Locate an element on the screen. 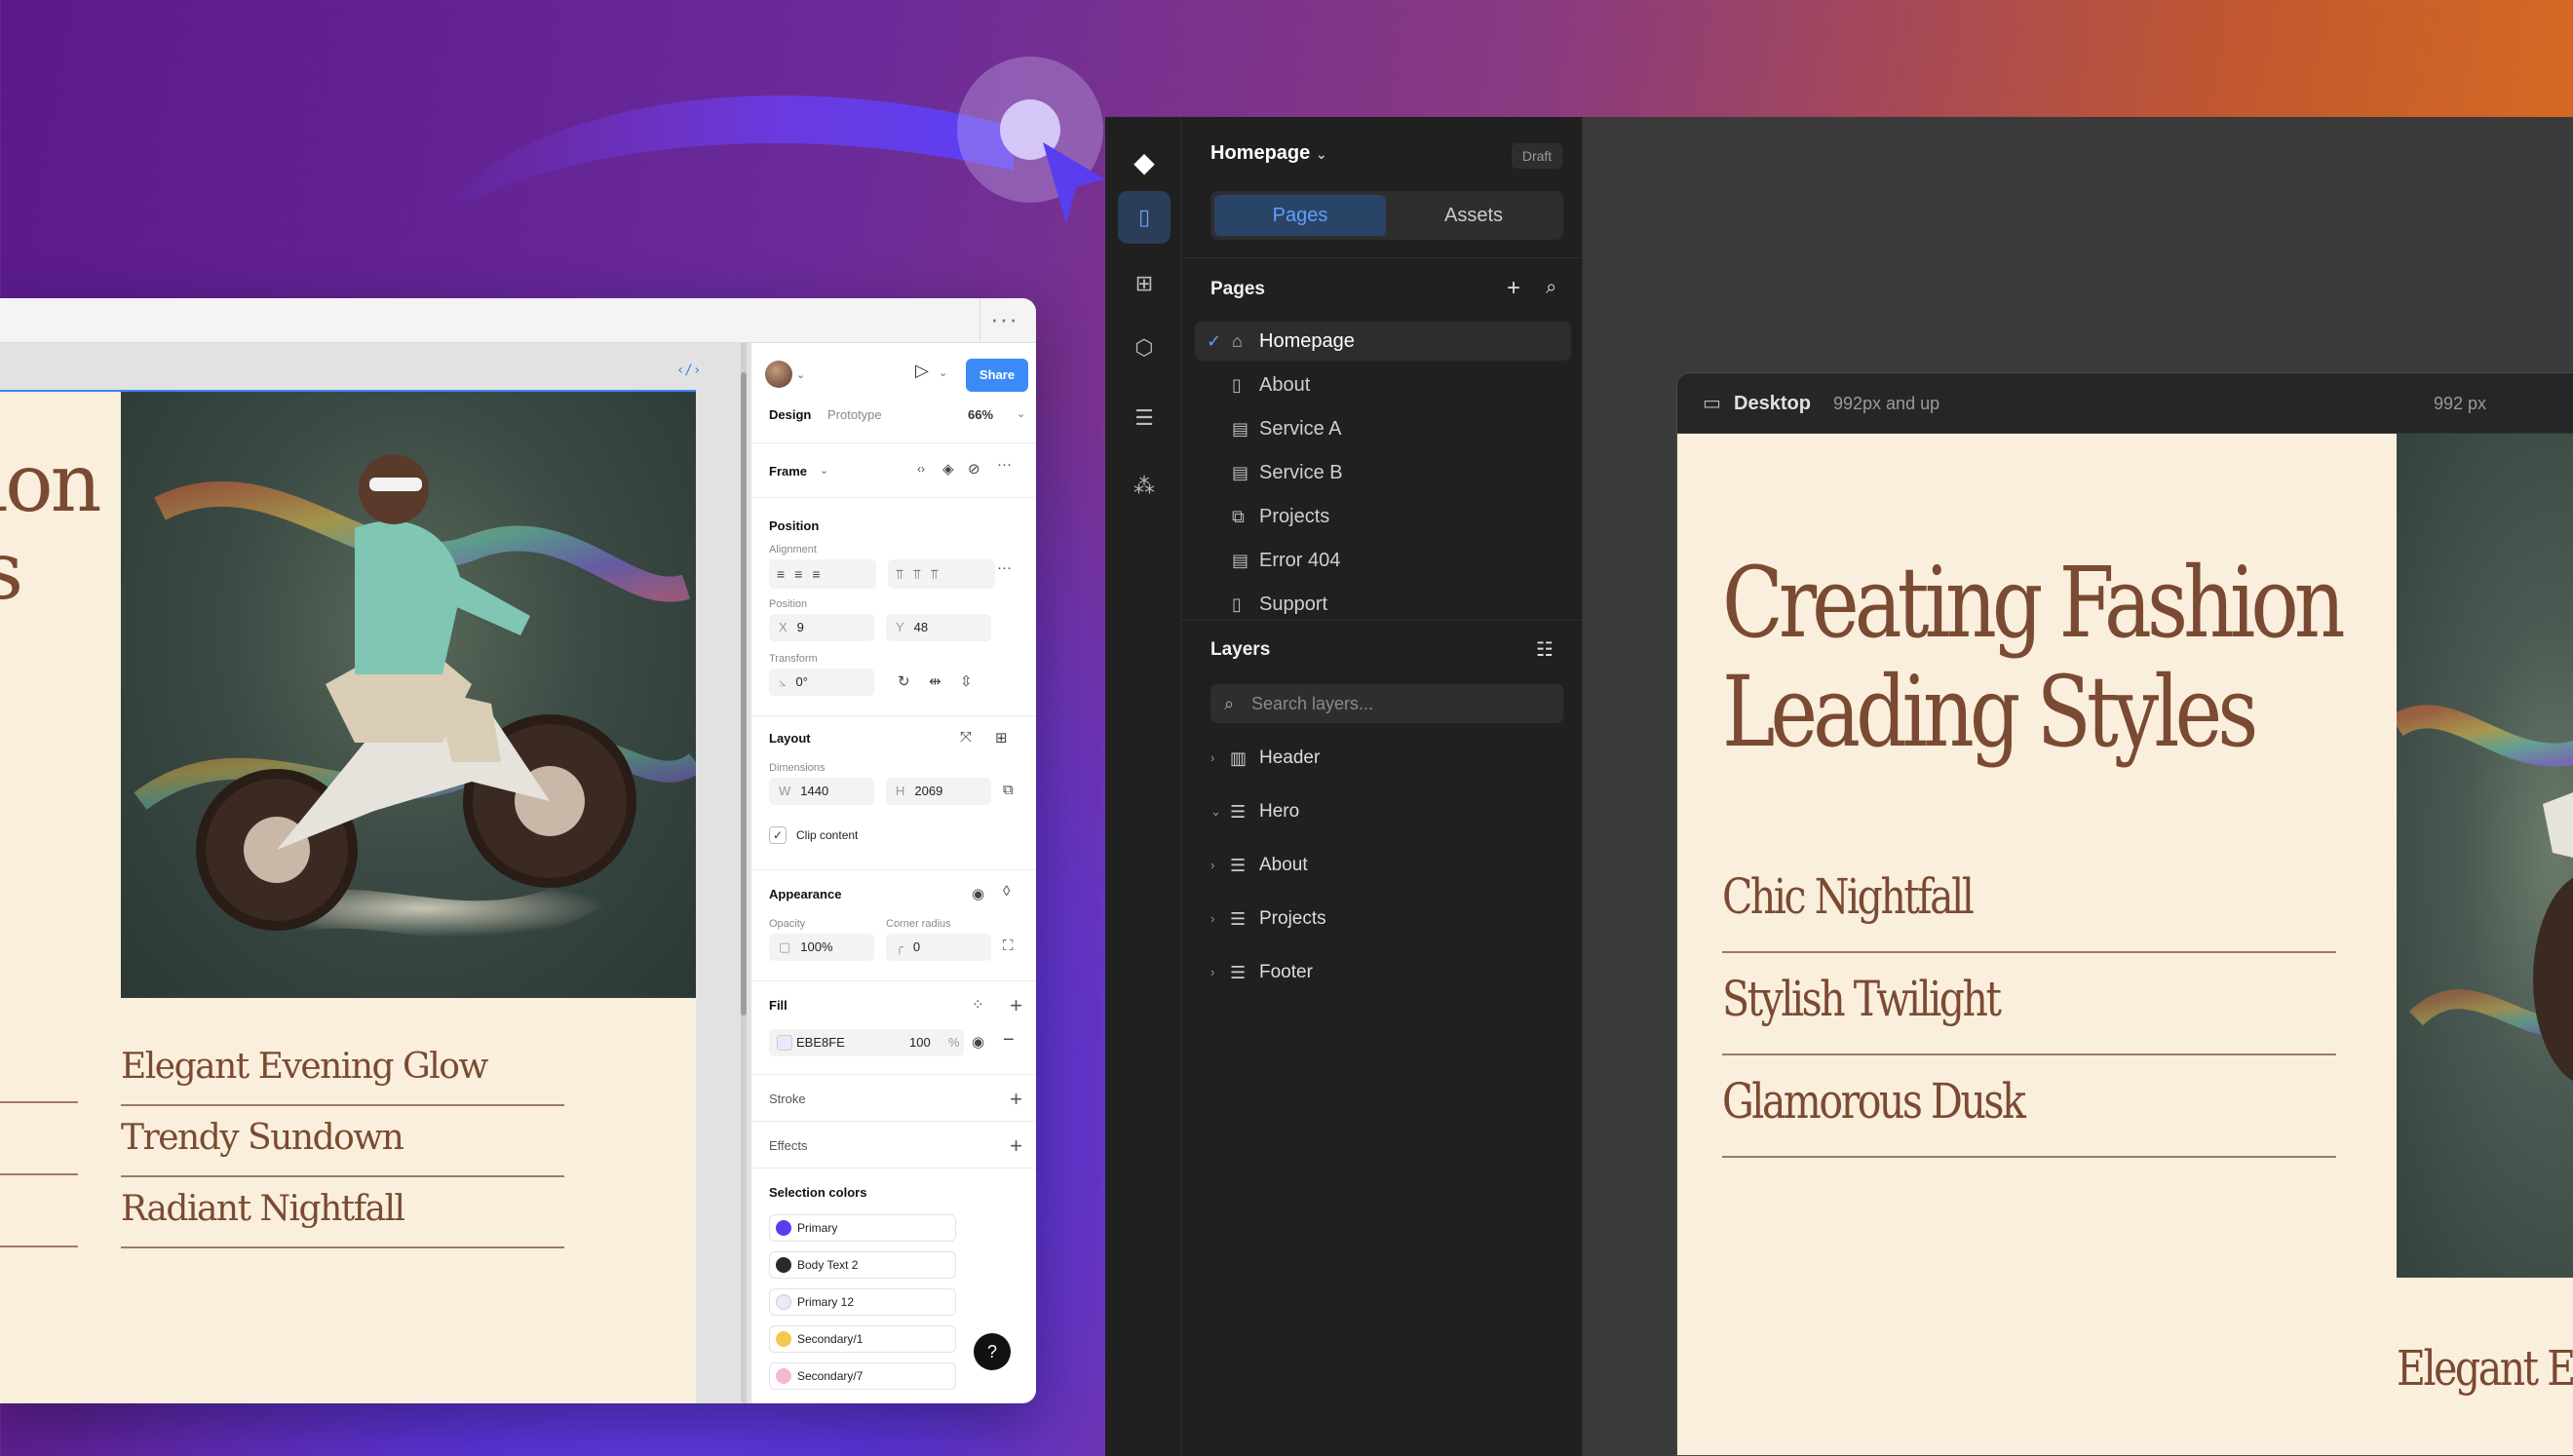 This screenshot has width=2573, height=1456. layer-item-about: › ☰ About is located at coordinates (1383, 865).